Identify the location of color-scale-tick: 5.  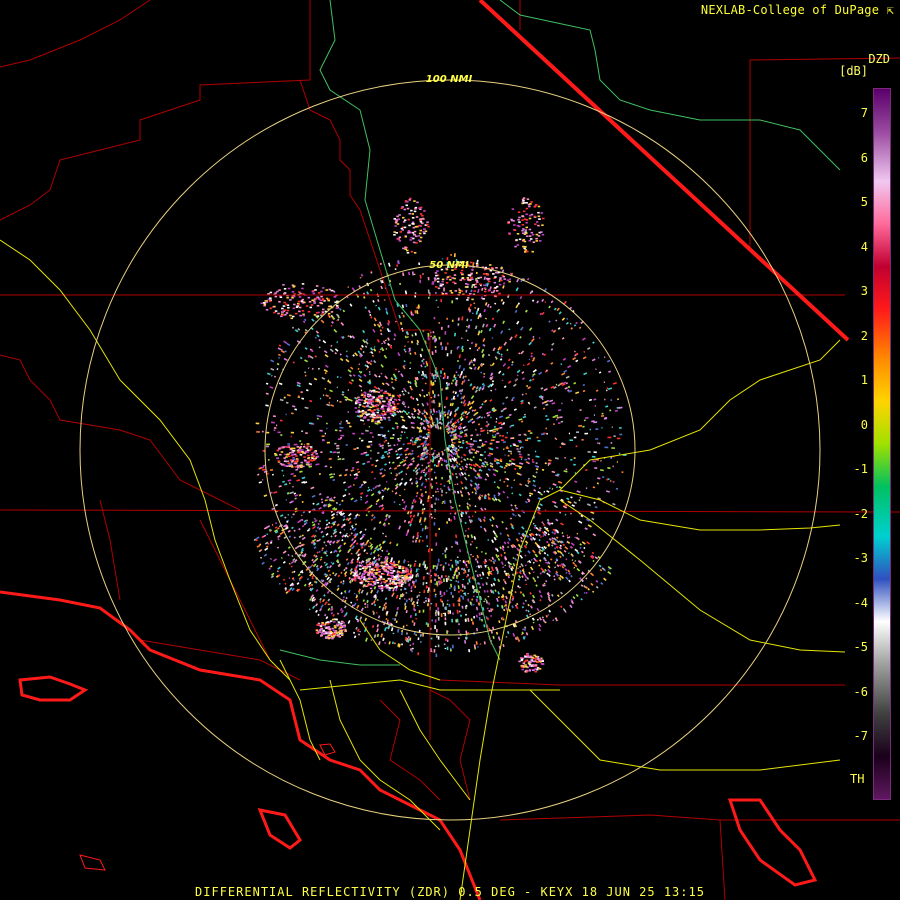
(864, 202).